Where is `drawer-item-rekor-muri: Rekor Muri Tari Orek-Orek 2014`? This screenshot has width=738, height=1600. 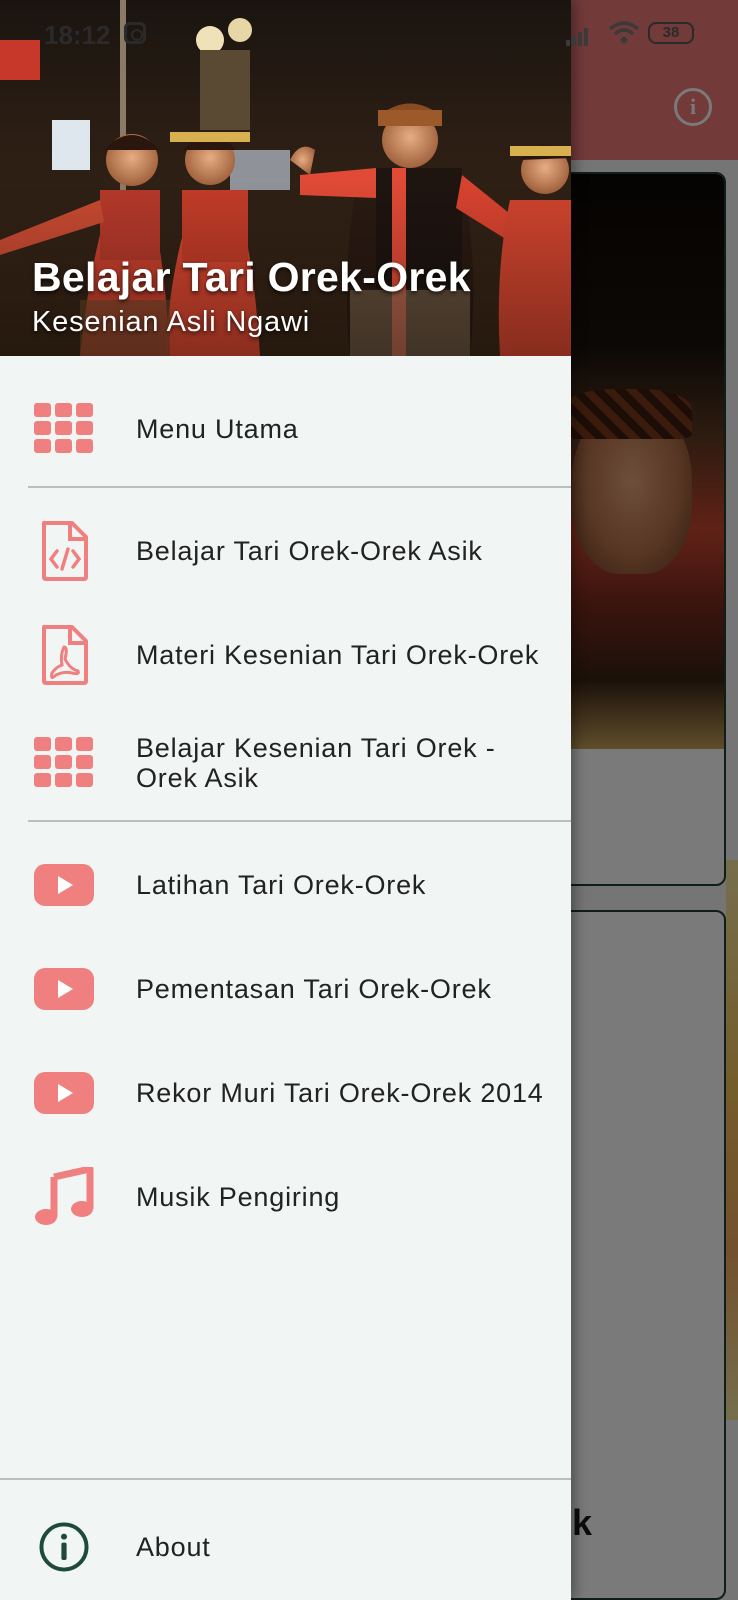
drawer-item-rekor-muri: Rekor Muri Tari Orek-Orek 2014 is located at coordinates (285, 1093).